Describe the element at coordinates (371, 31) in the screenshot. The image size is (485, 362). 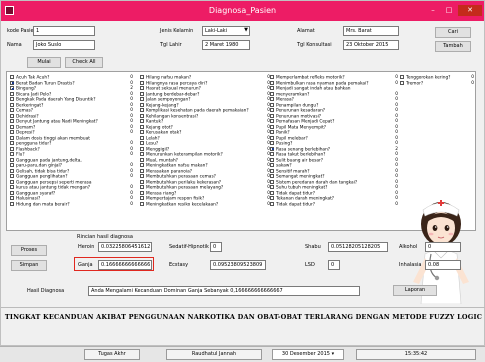
I see `alamat-input: Mrs. Barat` at that location.